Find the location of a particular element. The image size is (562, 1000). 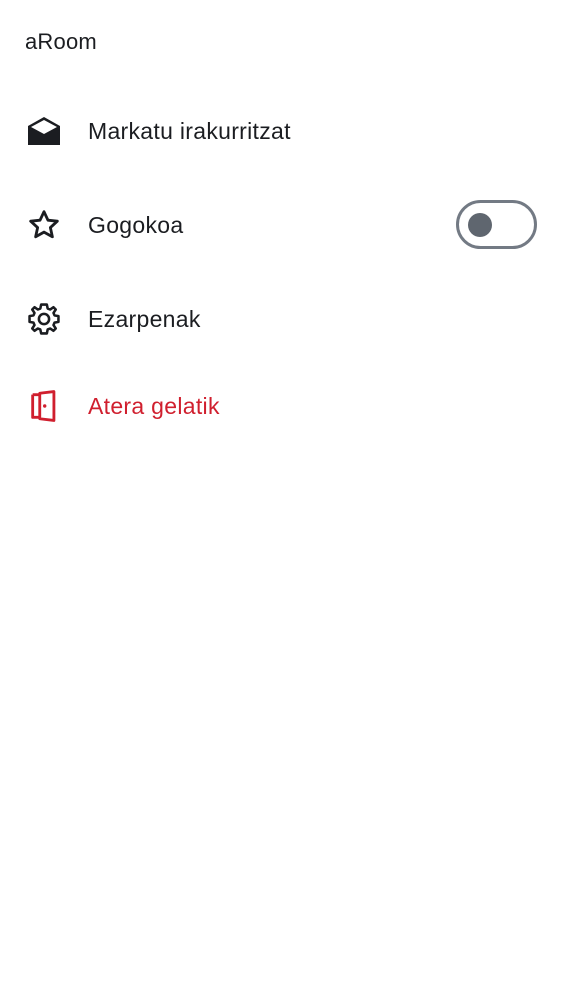

settings-item: Ezarpenak is located at coordinates (281, 319).